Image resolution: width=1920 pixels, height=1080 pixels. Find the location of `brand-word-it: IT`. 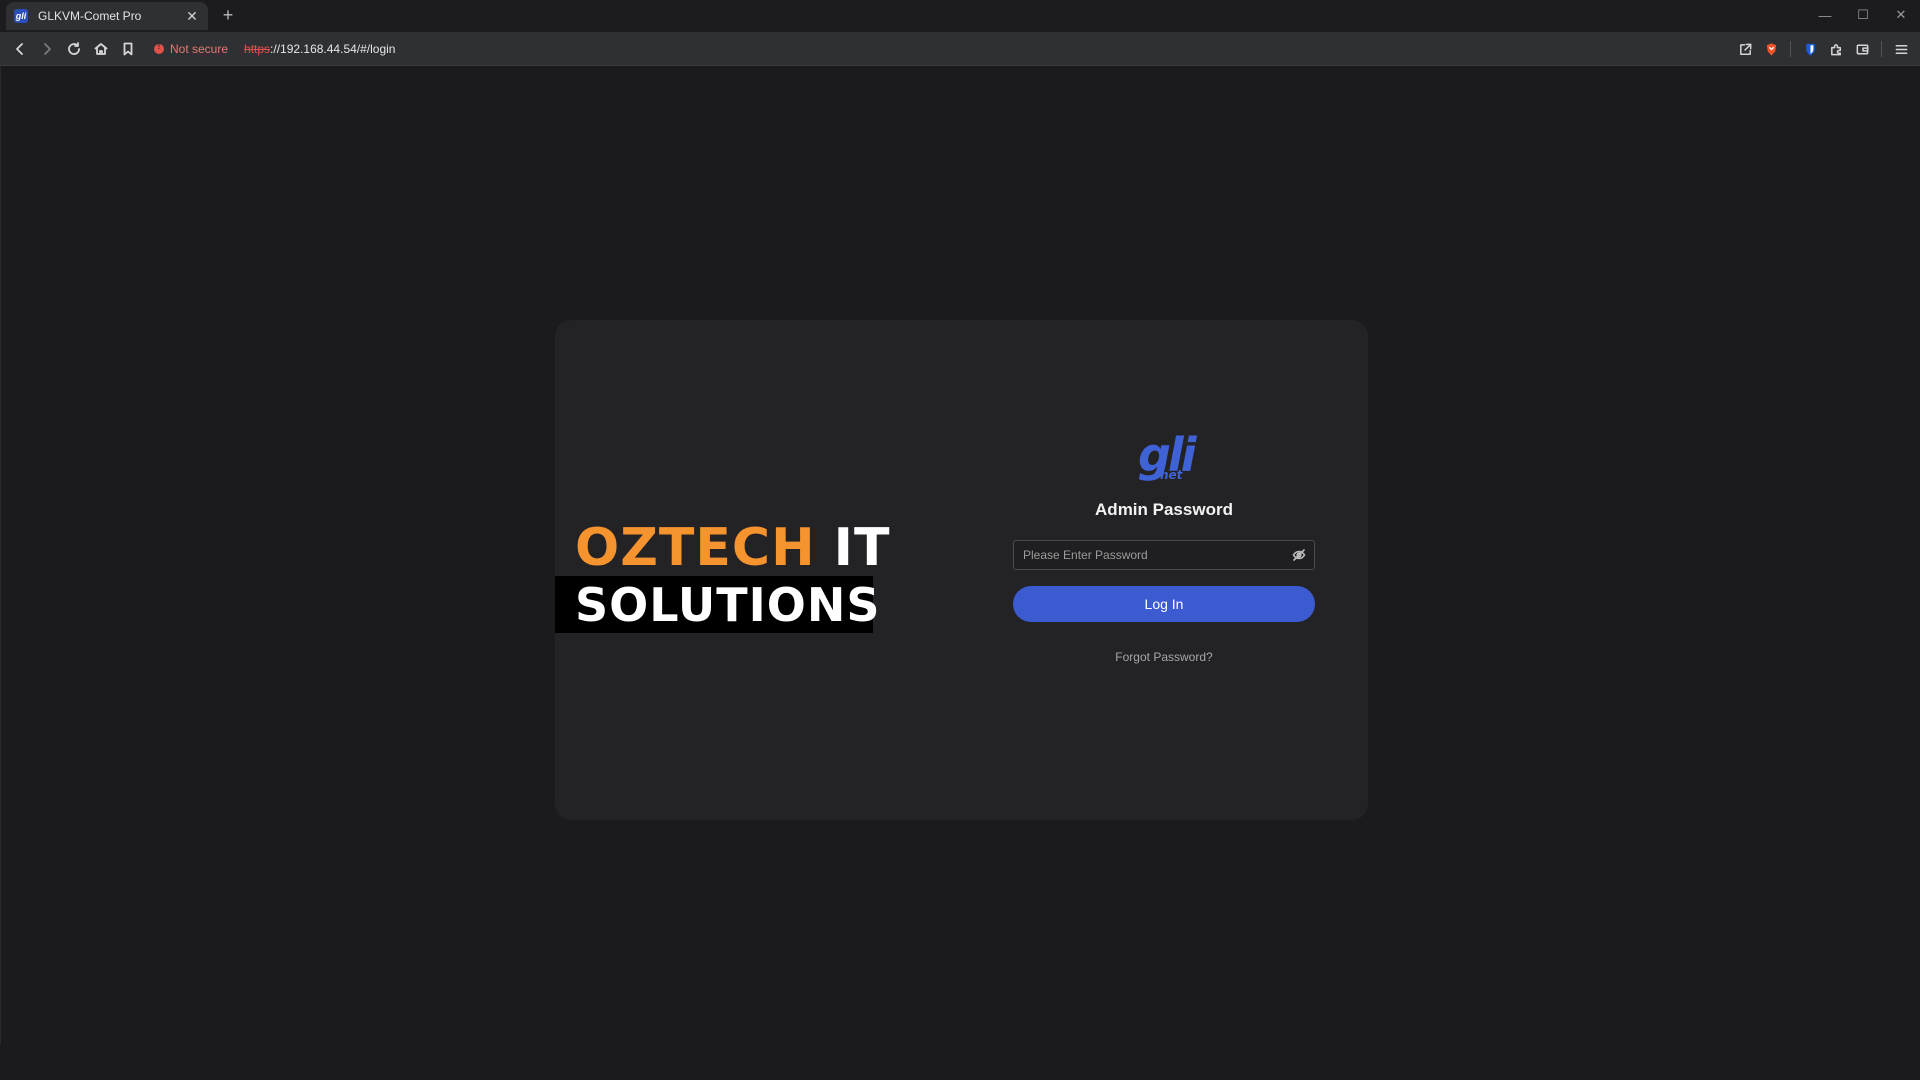

brand-word-it: IT is located at coordinates (862, 548).